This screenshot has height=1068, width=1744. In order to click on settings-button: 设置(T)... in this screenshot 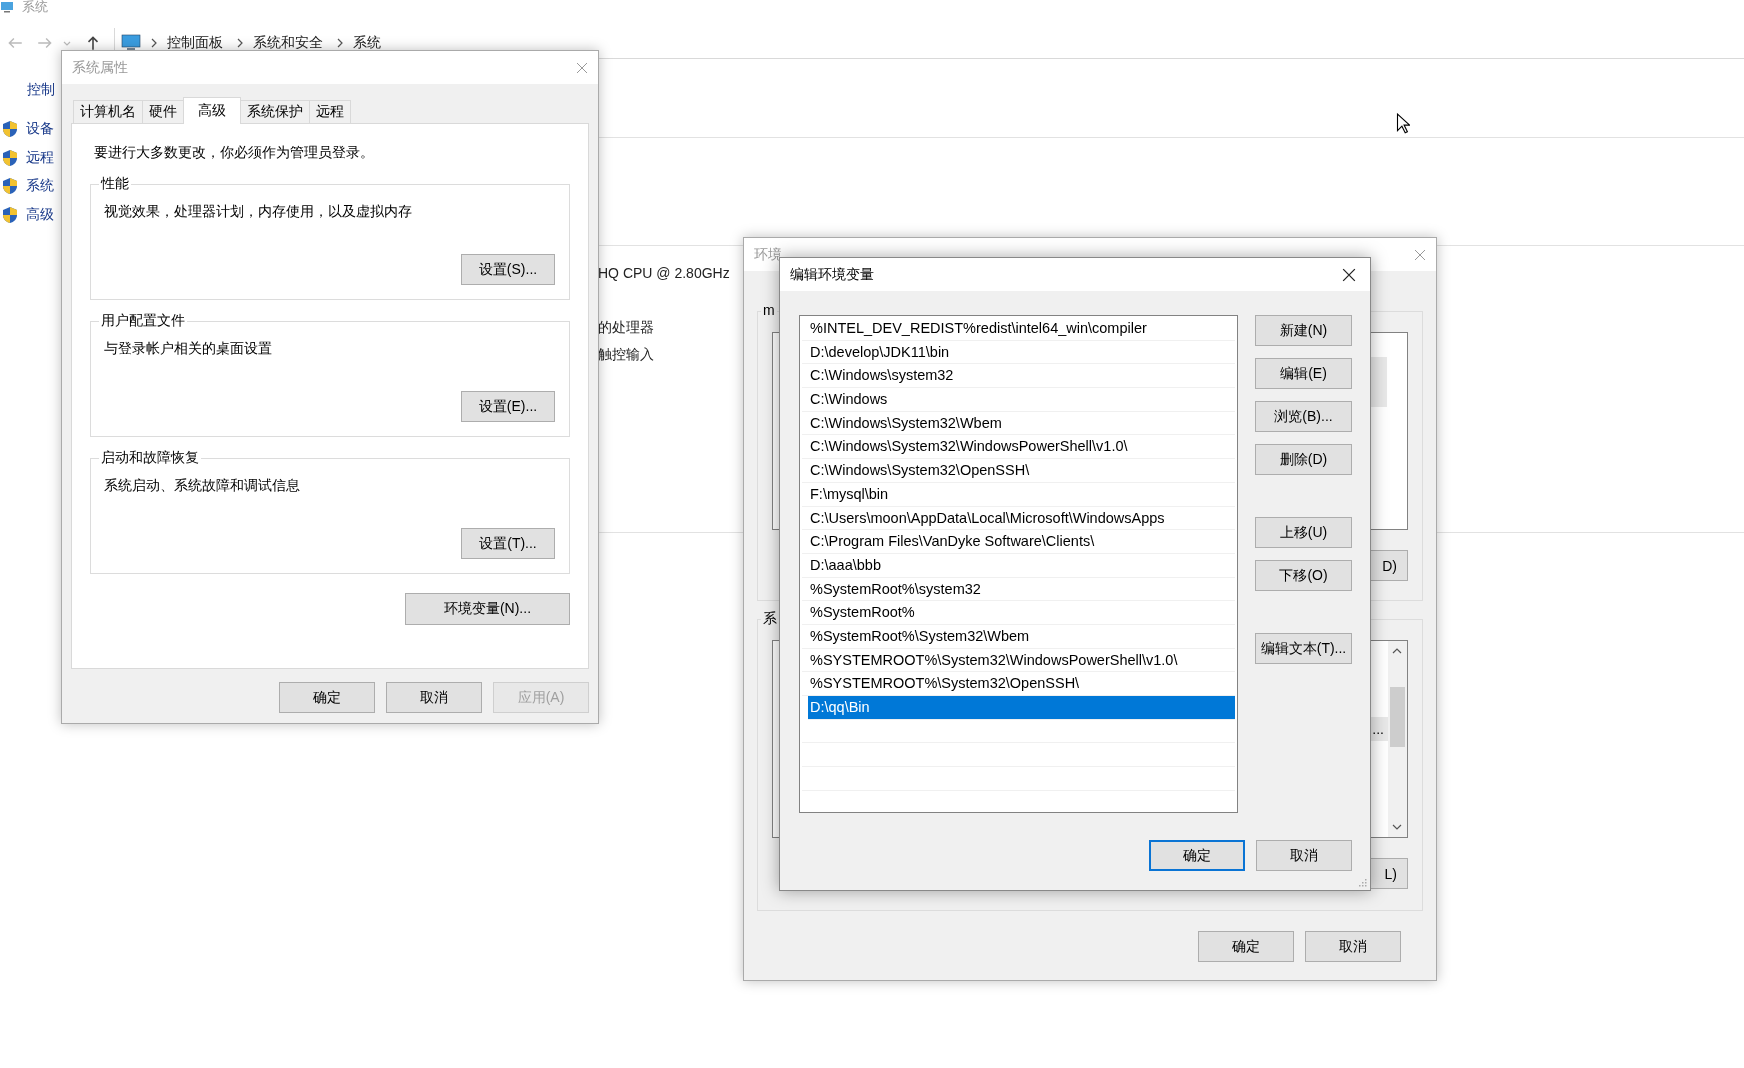, I will do `click(508, 543)`.